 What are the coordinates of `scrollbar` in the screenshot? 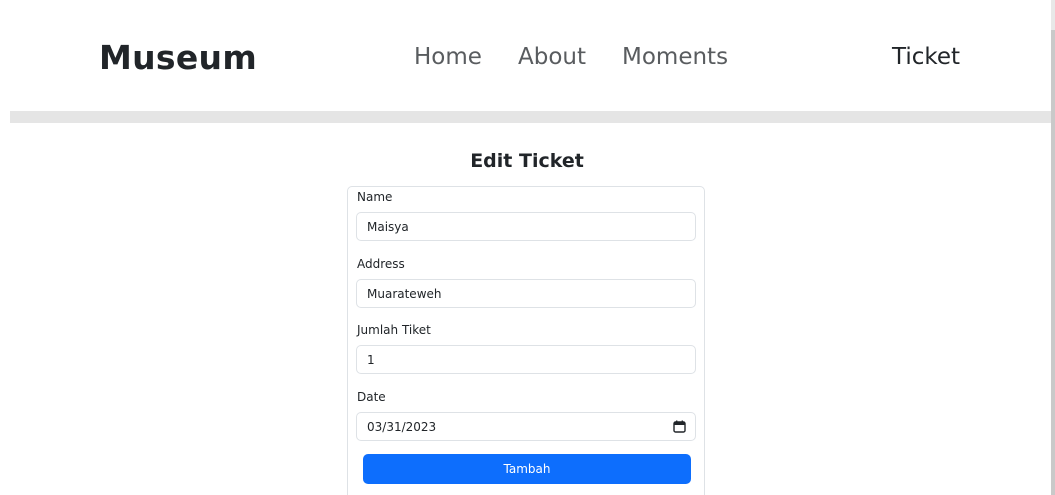 It's located at (1053, 247).